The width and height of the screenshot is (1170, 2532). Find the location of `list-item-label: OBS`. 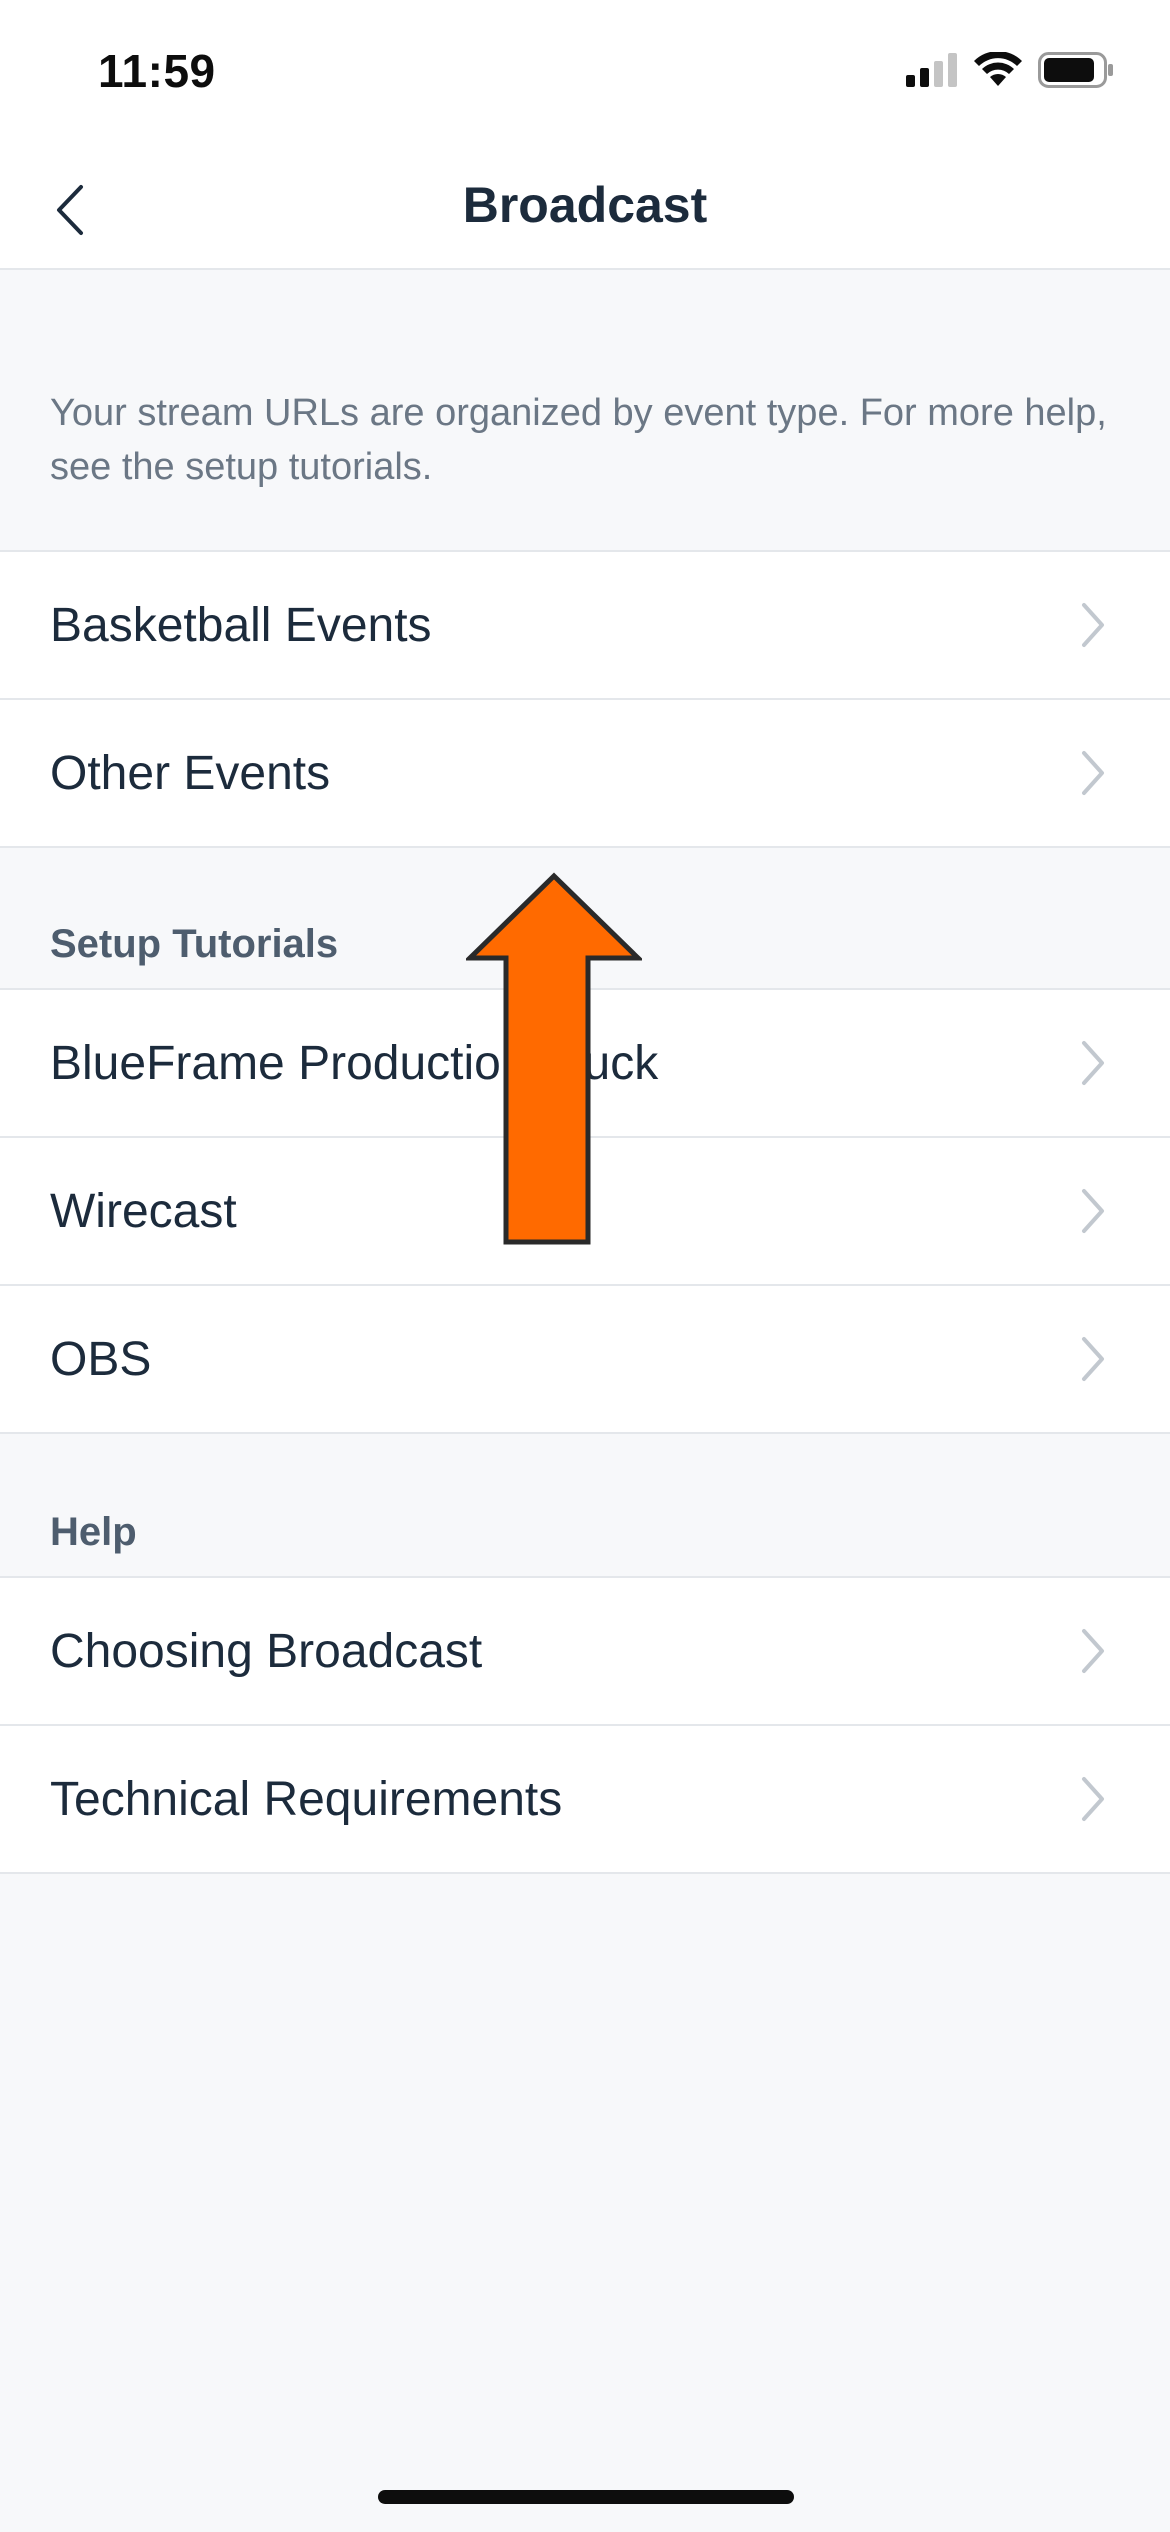

list-item-label: OBS is located at coordinates (101, 1359).